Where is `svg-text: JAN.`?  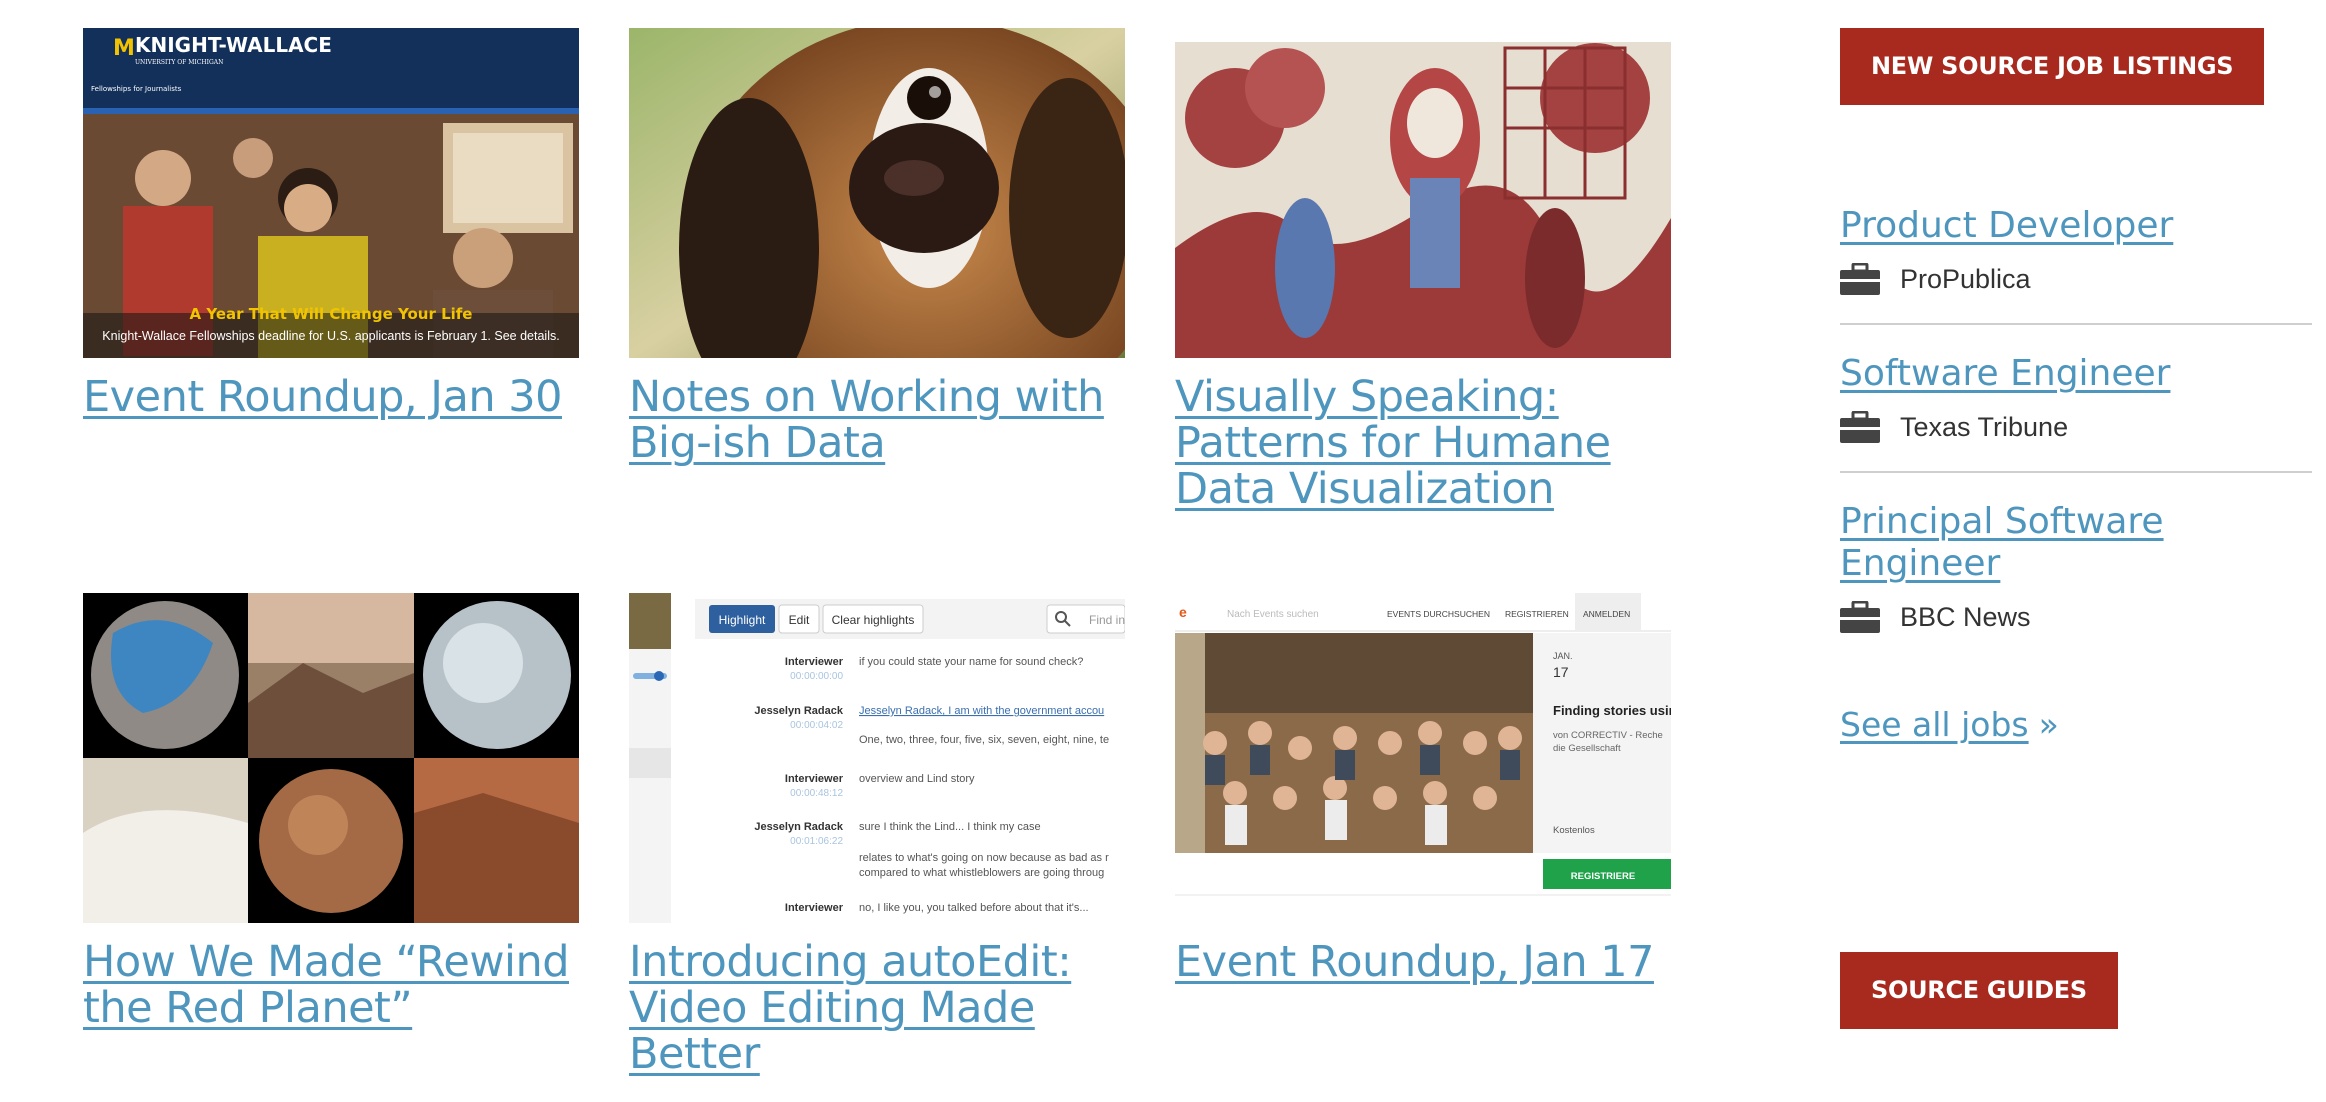 svg-text: JAN. is located at coordinates (1563, 656).